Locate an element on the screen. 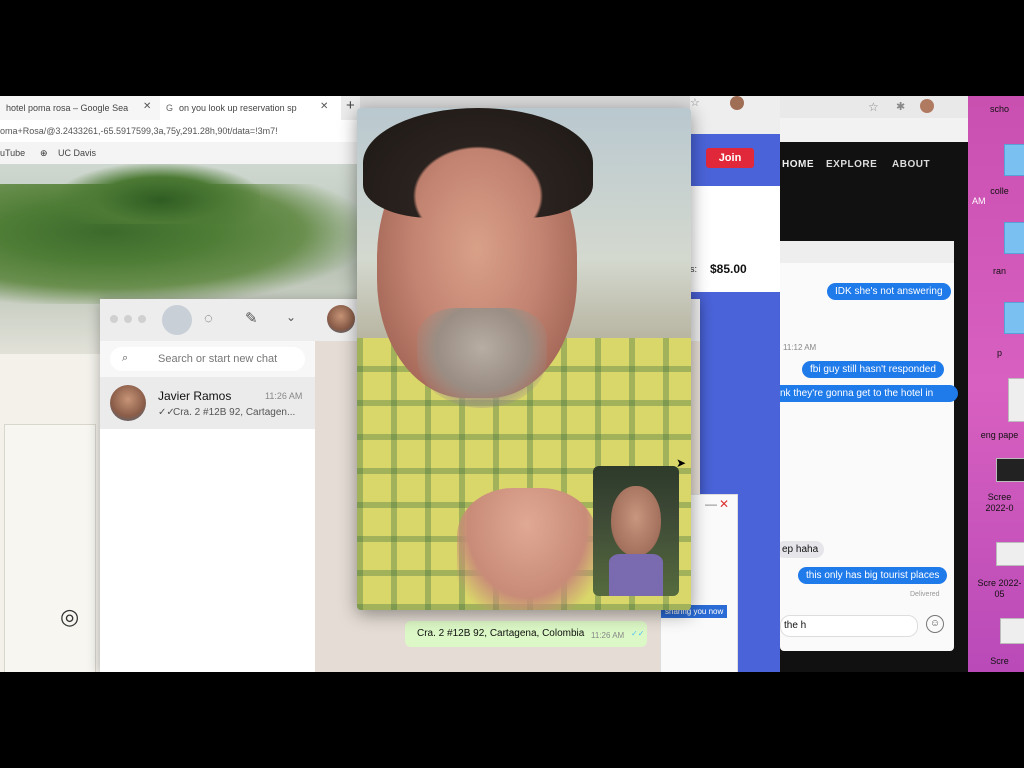 The height and width of the screenshot is (768, 1024). nav-about: ABOUT is located at coordinates (911, 164).